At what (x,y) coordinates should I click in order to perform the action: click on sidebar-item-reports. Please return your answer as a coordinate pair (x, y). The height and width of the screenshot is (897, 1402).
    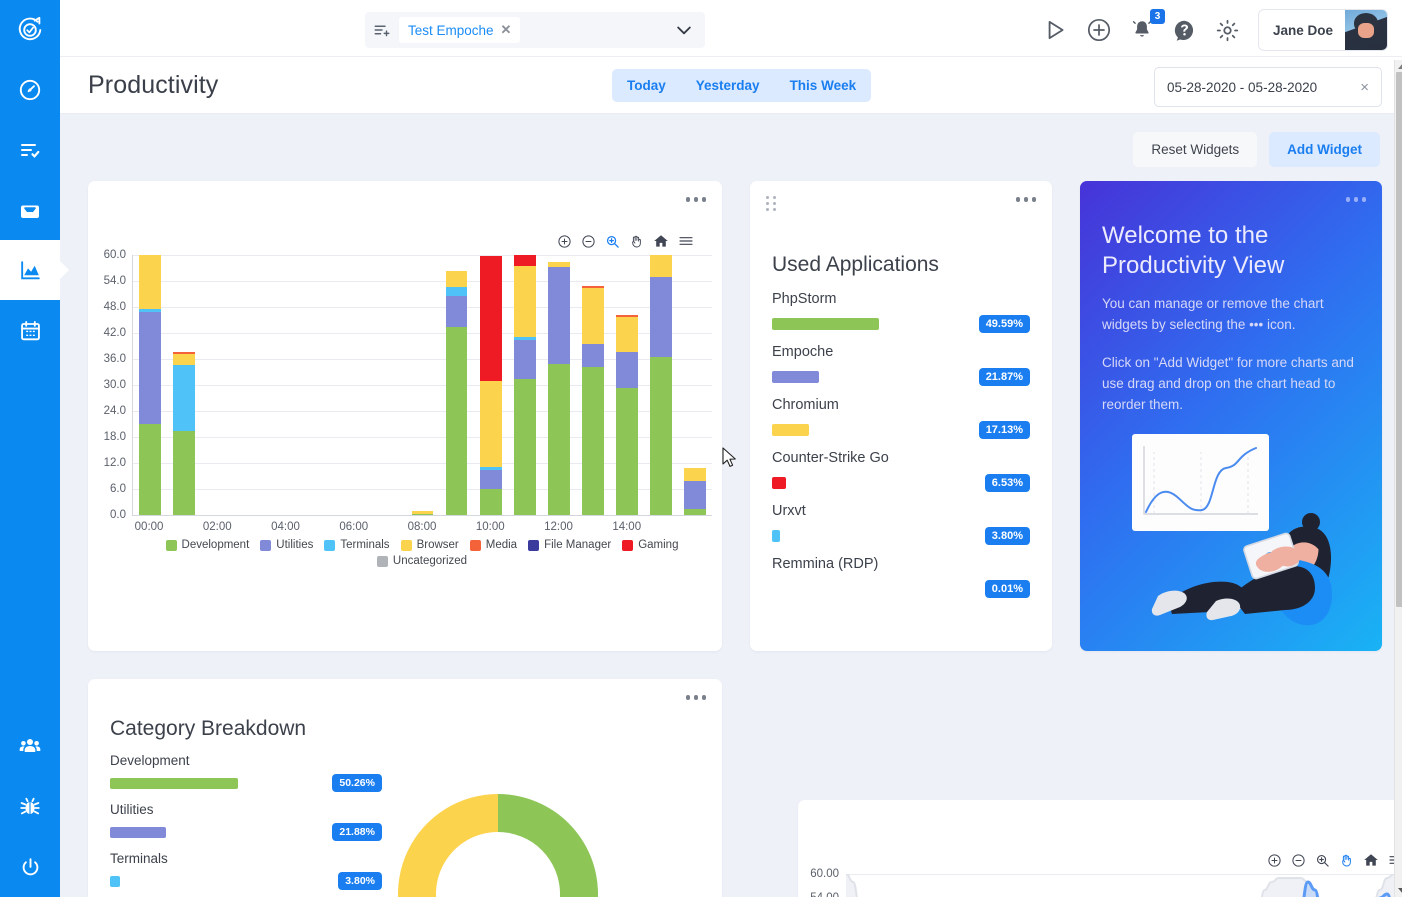
    Looking at the image, I should click on (34, 270).